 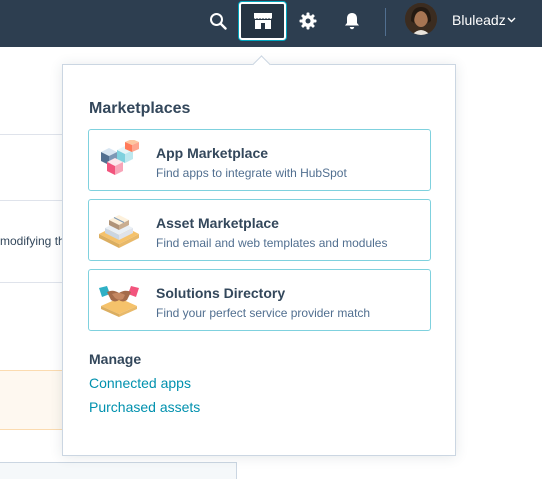 I want to click on marketplaces-heading: Marketplaces, so click(x=140, y=108).